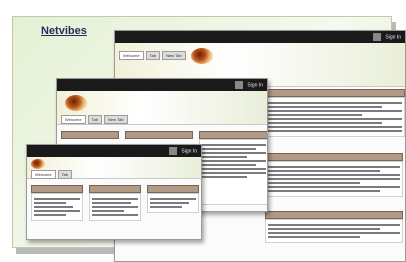 This screenshot has height=262, width=406. I want to click on page-header: Welcome Tab, so click(114, 168).